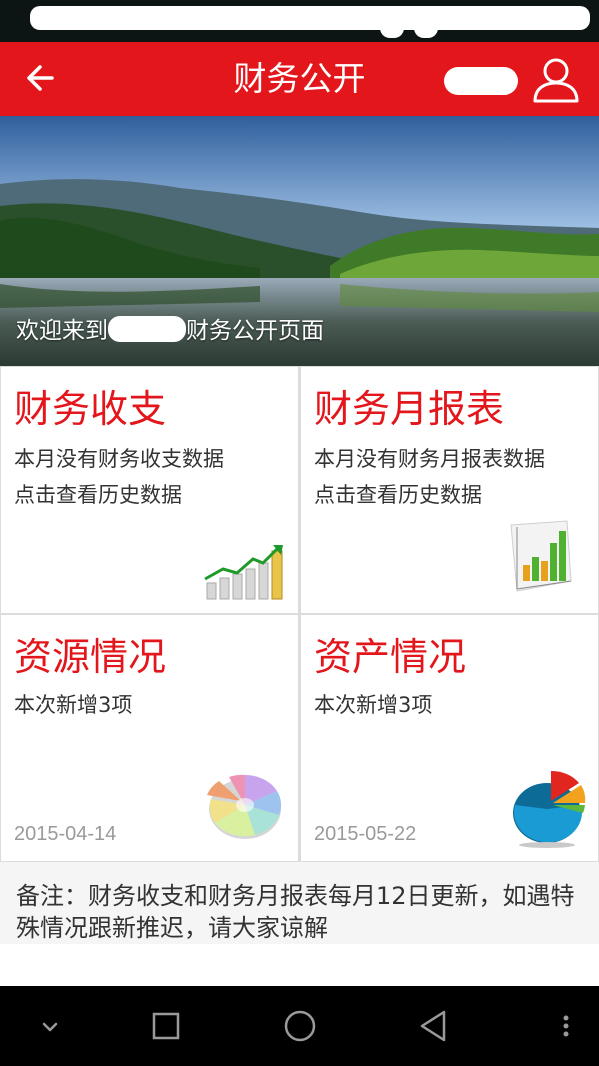 This screenshot has width=599, height=1066. What do you see at coordinates (481, 81) in the screenshot?
I see `redacted-badge` at bounding box center [481, 81].